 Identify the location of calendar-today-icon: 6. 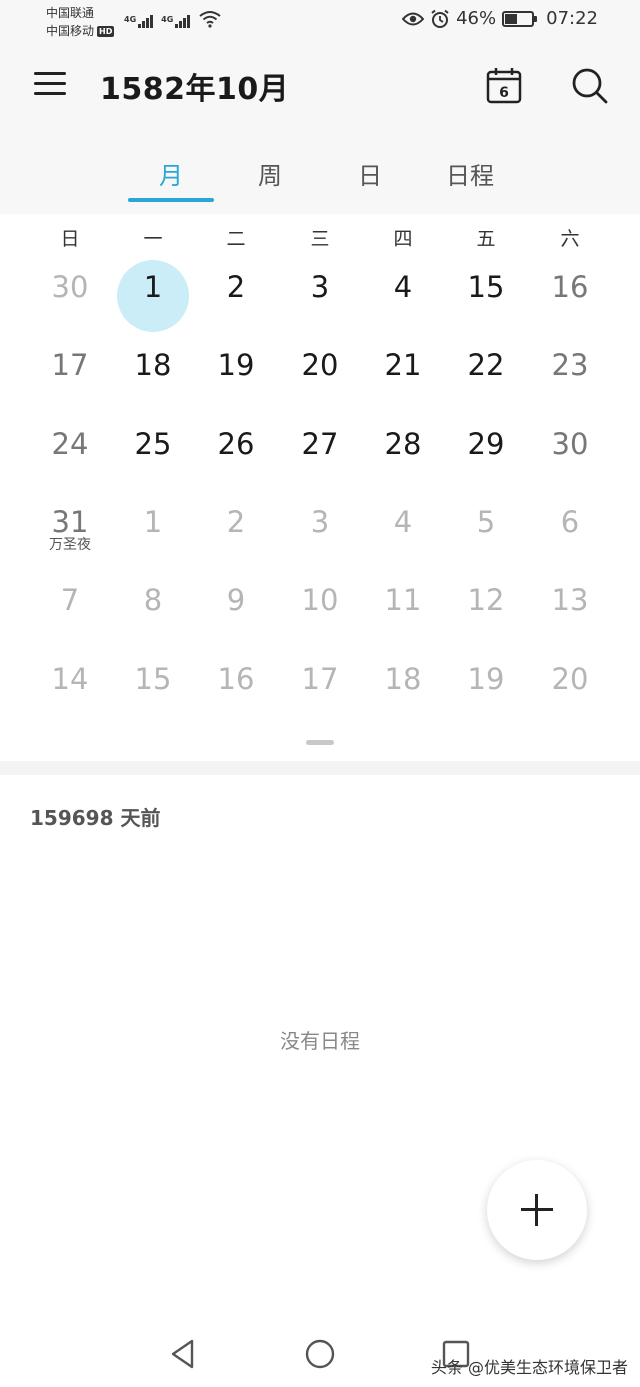
(504, 86).